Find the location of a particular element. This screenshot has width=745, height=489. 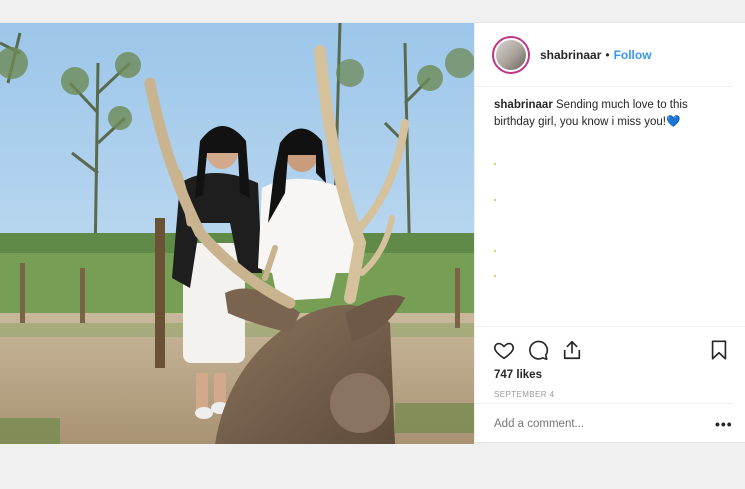

bookmark-icon is located at coordinates (720, 351).